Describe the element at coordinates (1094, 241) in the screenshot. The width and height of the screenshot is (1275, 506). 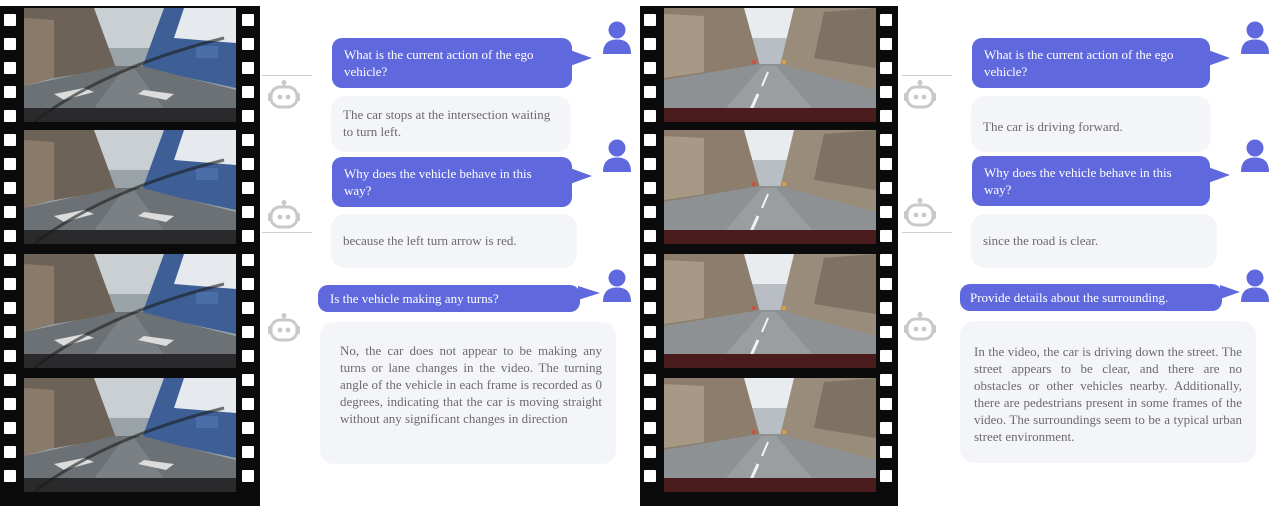
I see `bot-message: since the road is clear.` at that location.